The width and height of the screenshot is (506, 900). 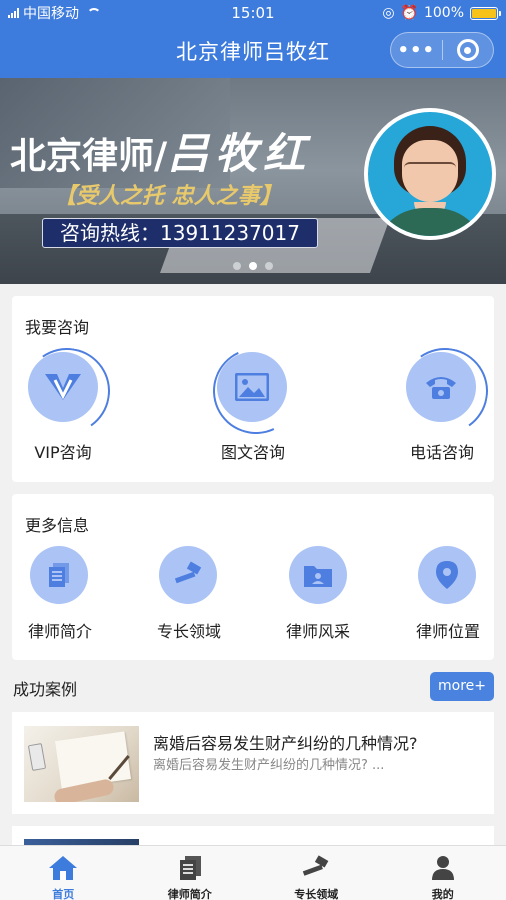 I want to click on tab-mine-label: 我的, so click(x=442, y=894).